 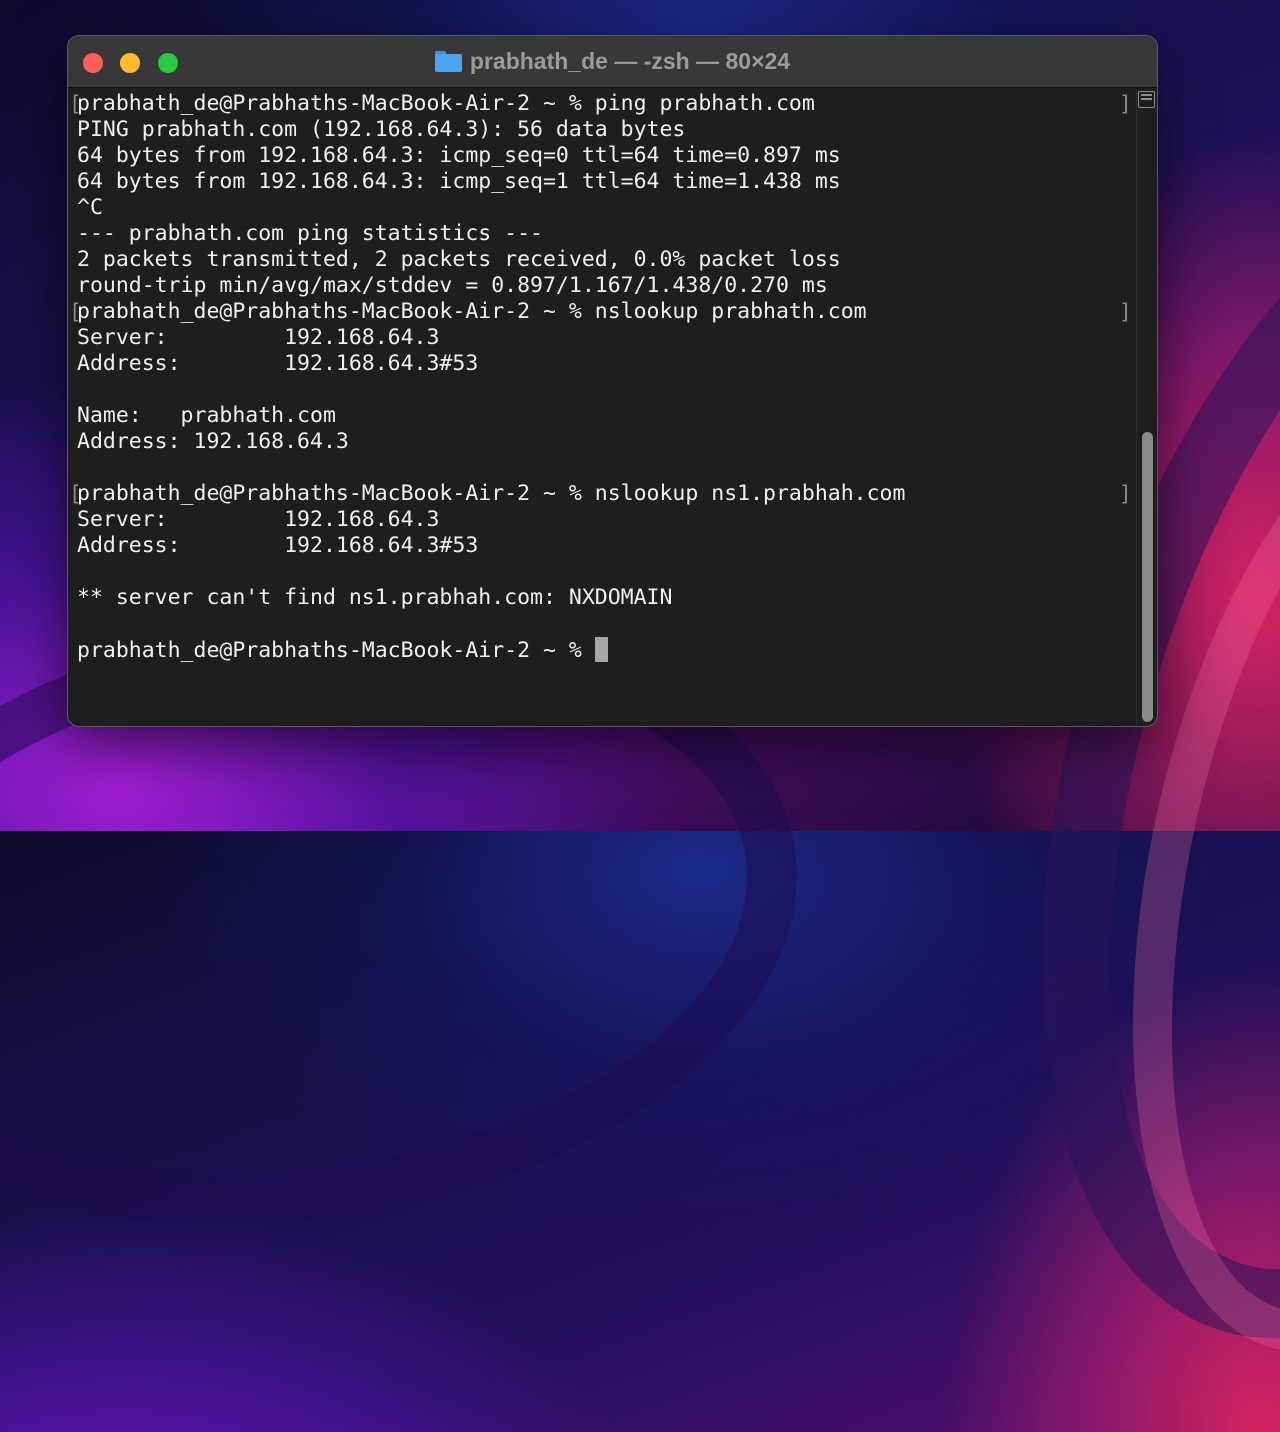 What do you see at coordinates (1147, 577) in the screenshot?
I see `scrollbar-thumb` at bounding box center [1147, 577].